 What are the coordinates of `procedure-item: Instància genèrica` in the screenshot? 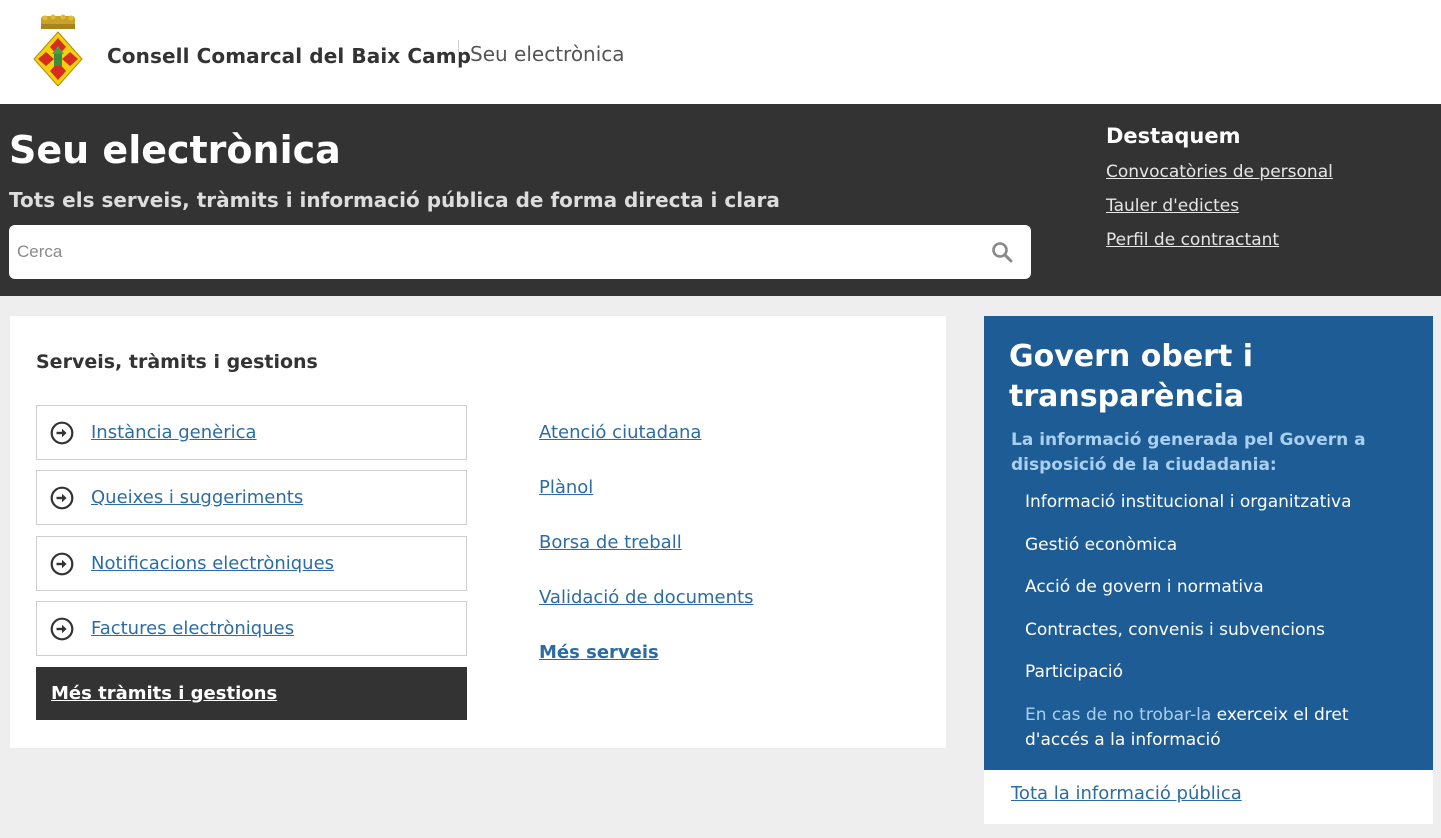 It's located at (251, 432).